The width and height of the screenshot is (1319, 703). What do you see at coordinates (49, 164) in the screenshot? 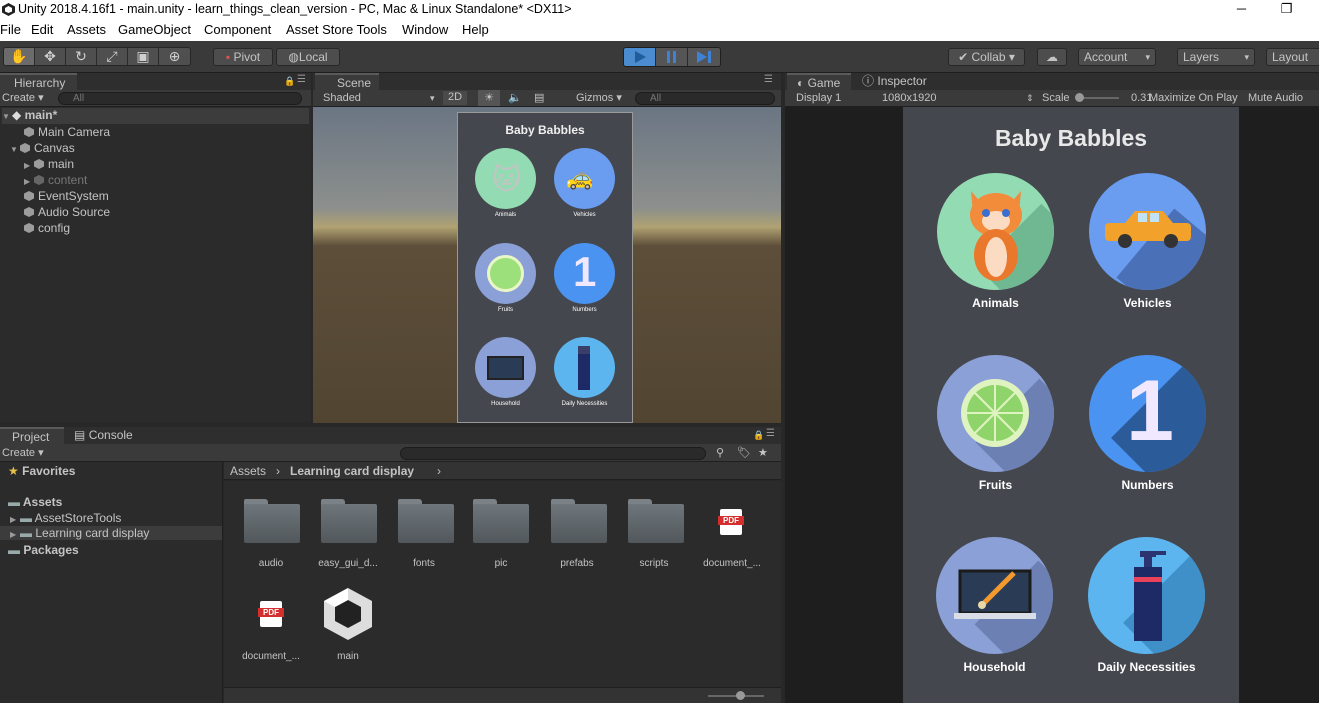
I see `hierarchy-item-main: ▶ main` at bounding box center [49, 164].